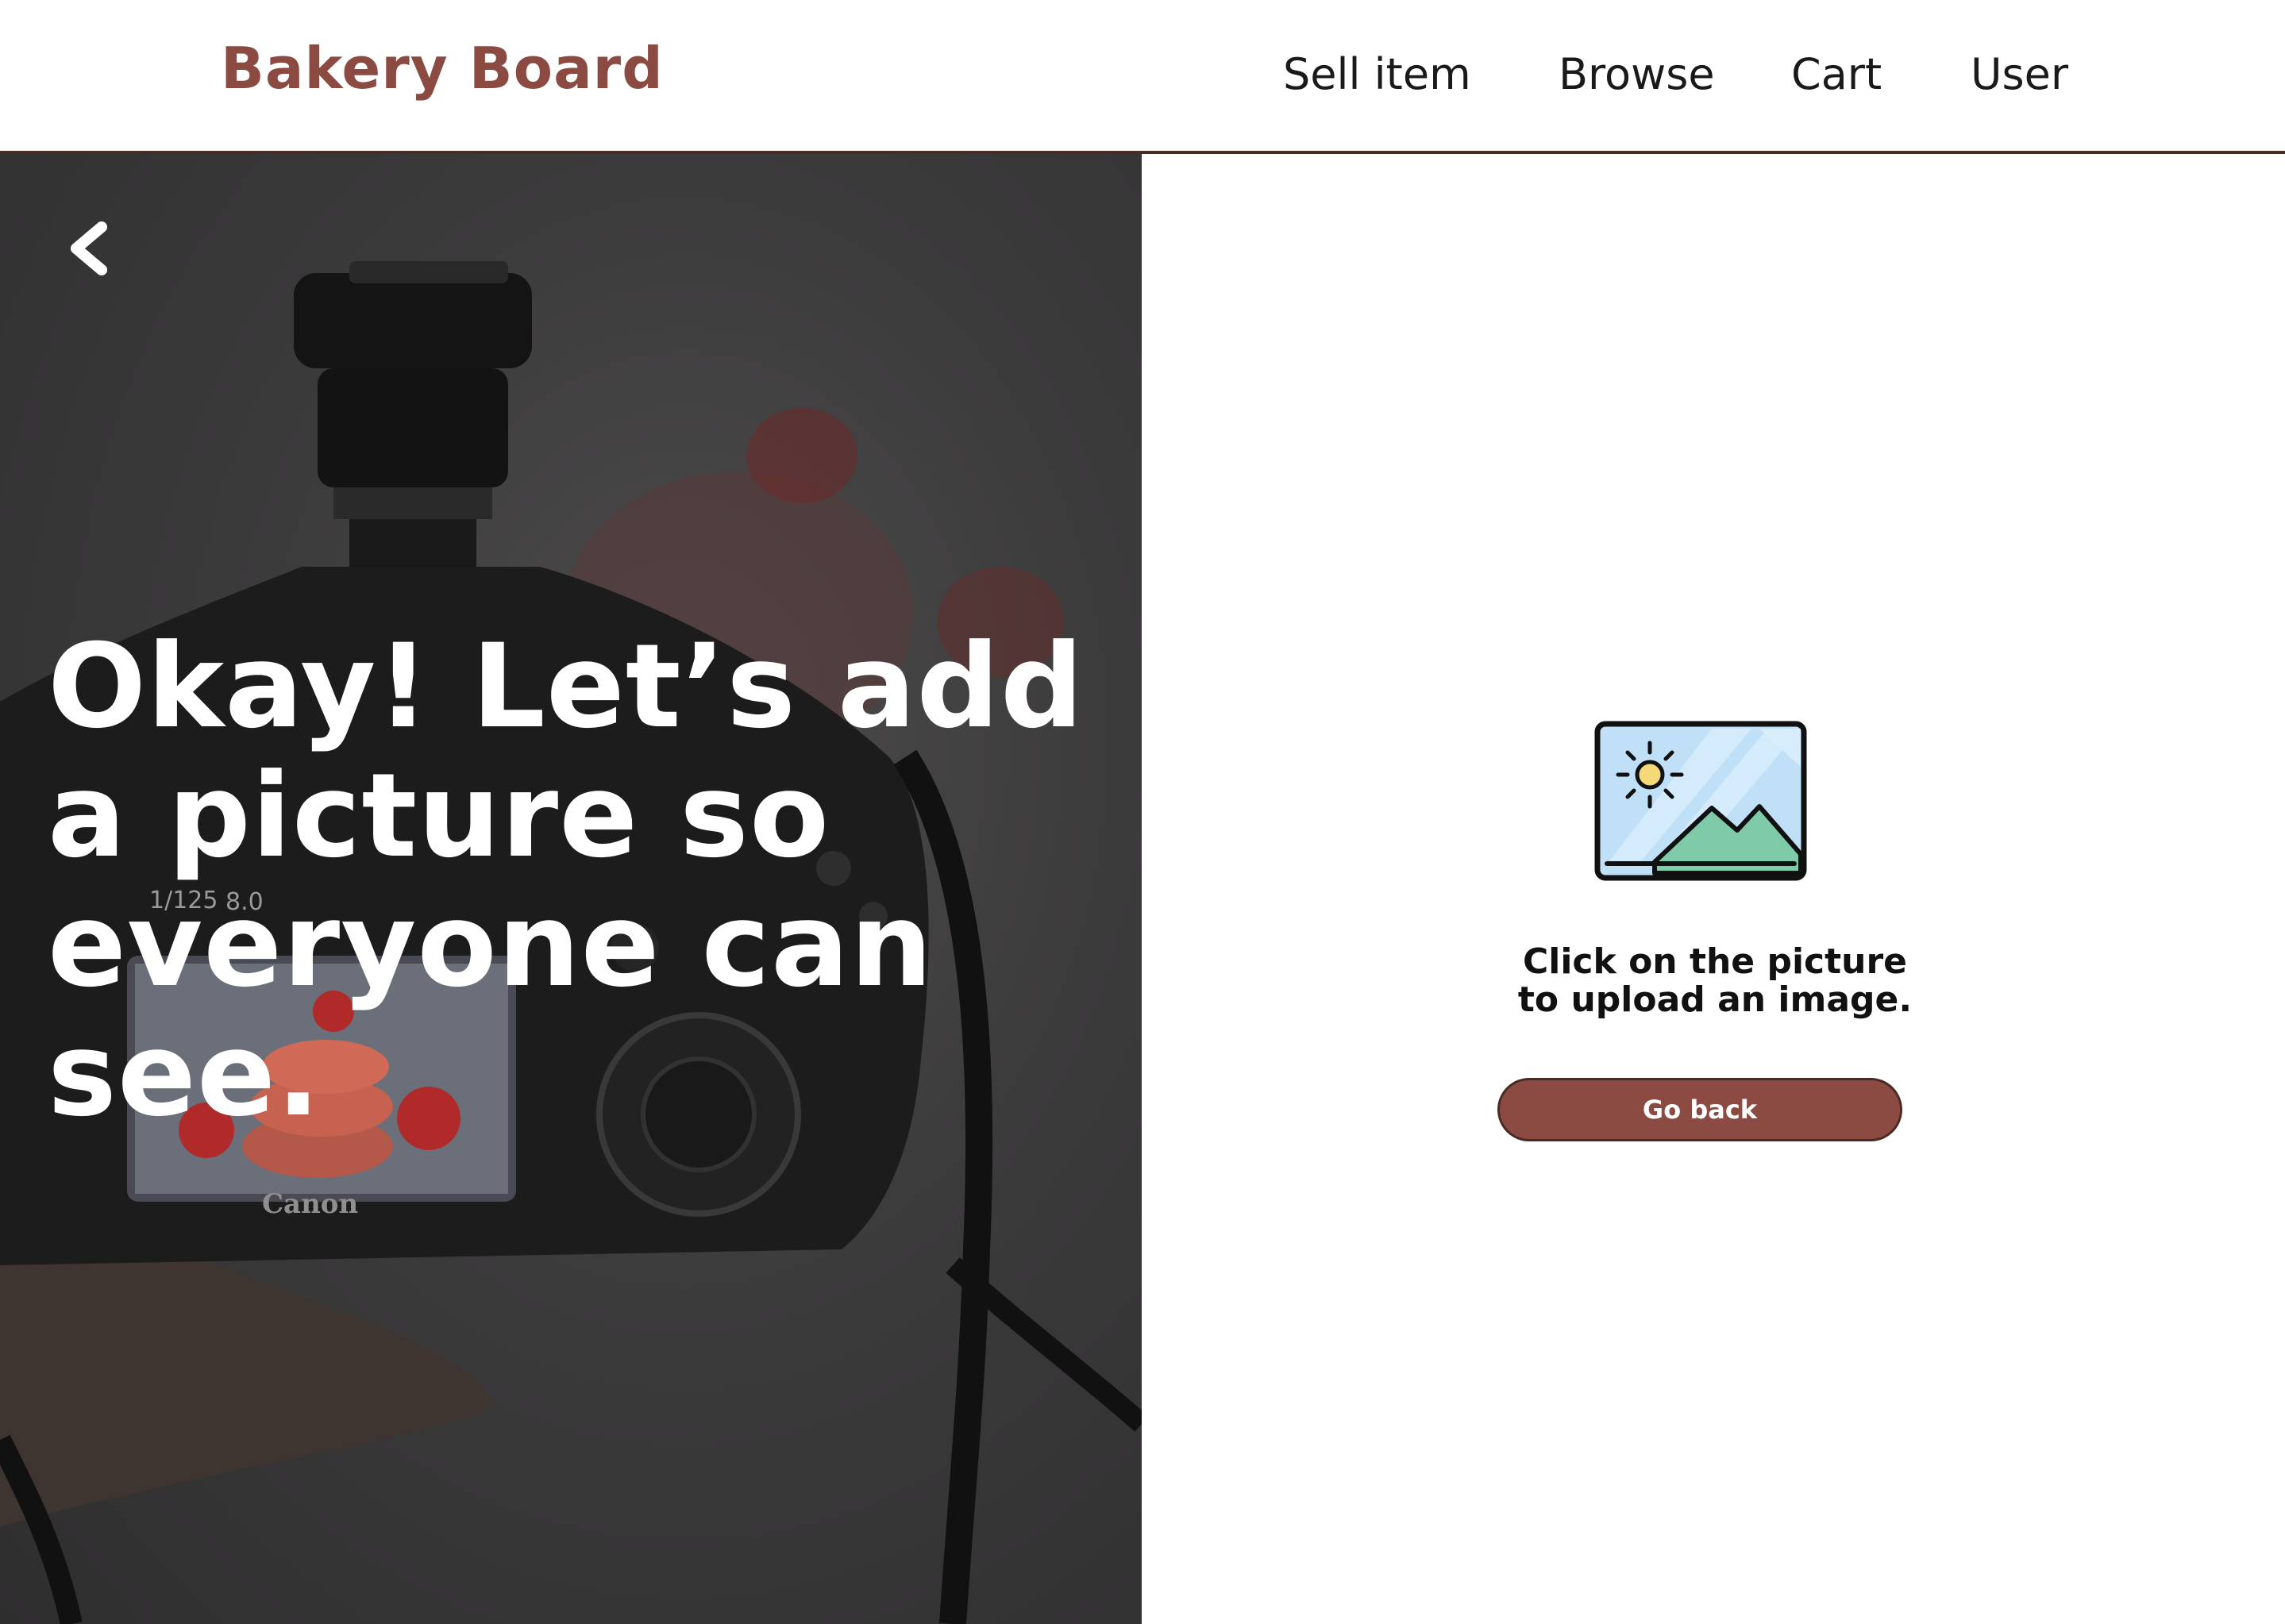 This screenshot has width=2285, height=1624. I want to click on upload-instructions-line2: to upload an image., so click(1715, 999).